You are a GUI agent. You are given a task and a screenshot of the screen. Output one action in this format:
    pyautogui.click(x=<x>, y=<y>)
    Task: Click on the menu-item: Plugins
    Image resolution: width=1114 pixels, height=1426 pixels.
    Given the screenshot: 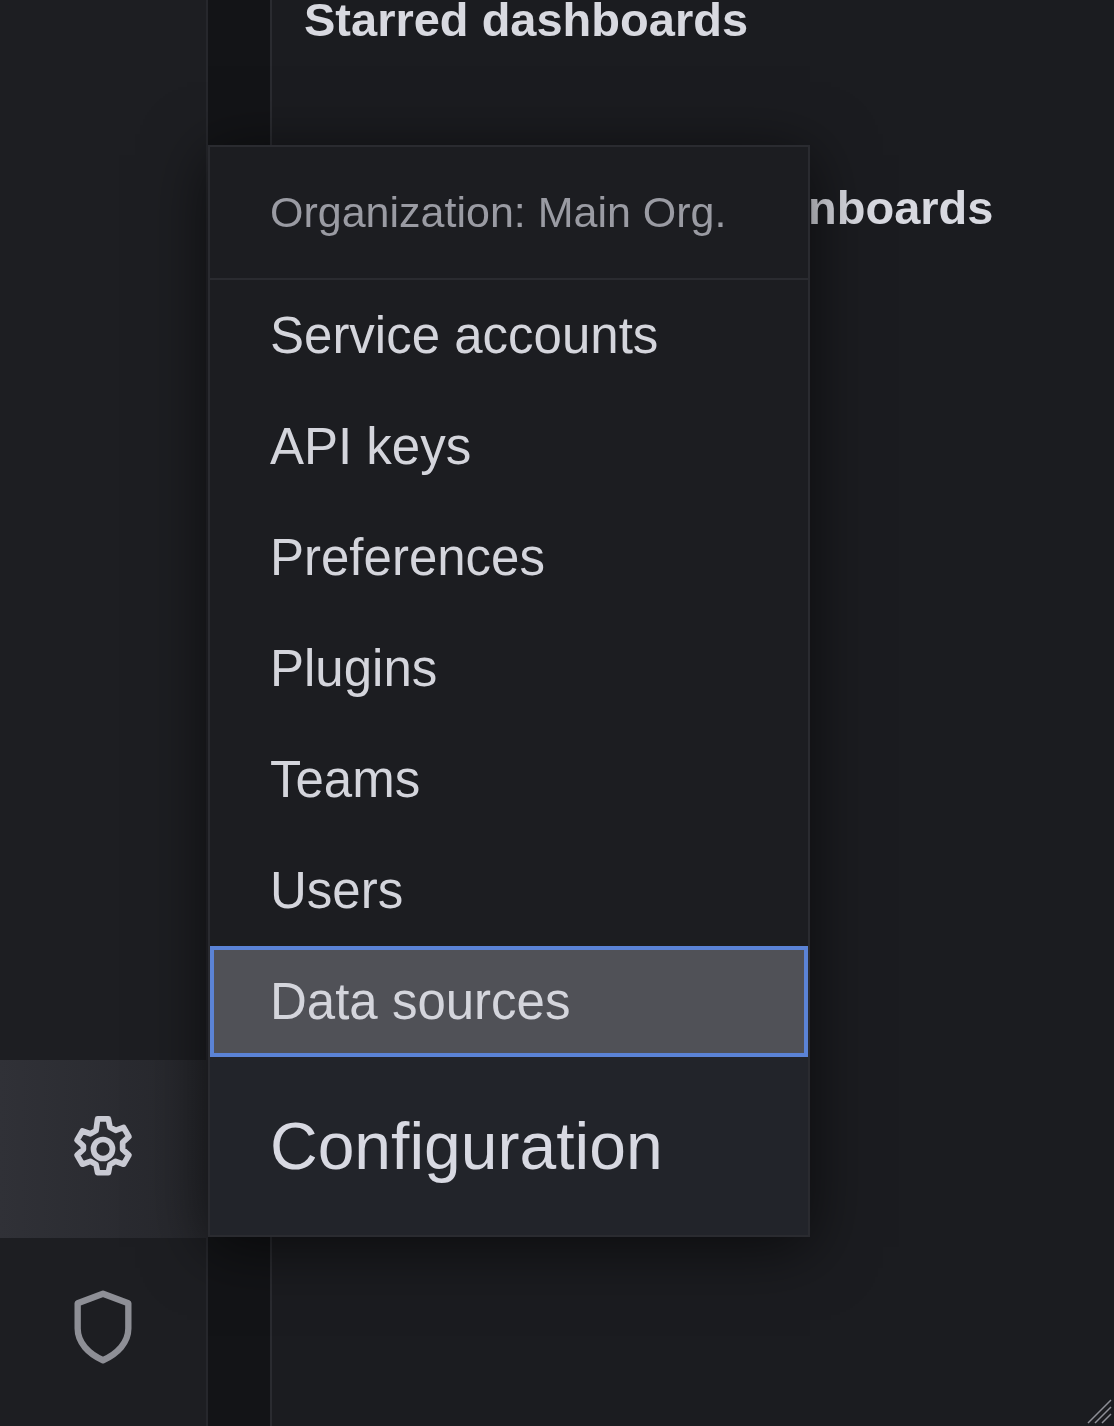 What is the action you would take?
    pyautogui.click(x=509, y=668)
    